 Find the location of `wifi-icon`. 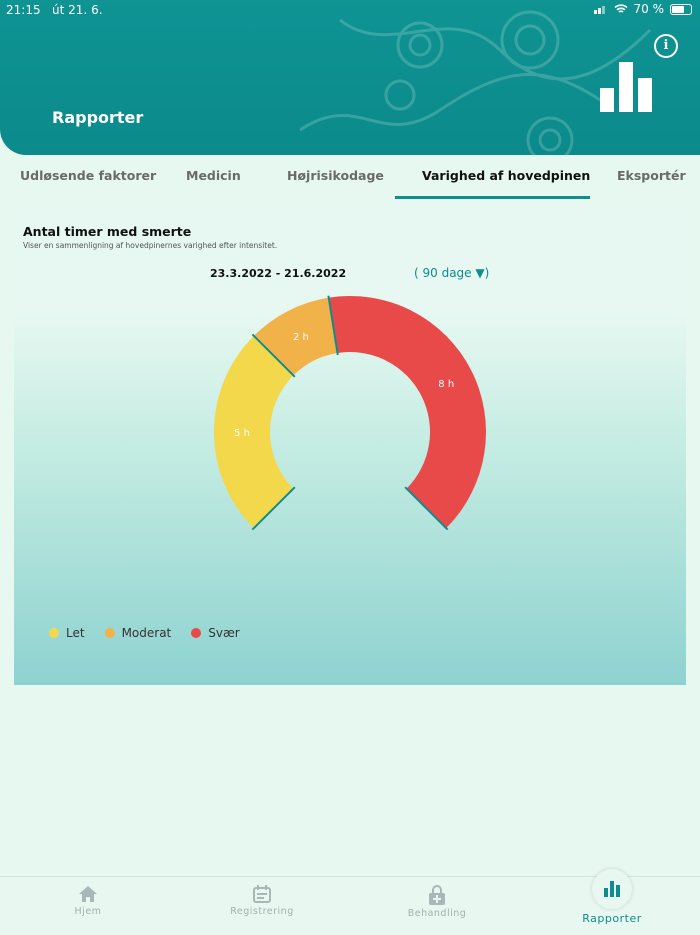

wifi-icon is located at coordinates (620, 8).